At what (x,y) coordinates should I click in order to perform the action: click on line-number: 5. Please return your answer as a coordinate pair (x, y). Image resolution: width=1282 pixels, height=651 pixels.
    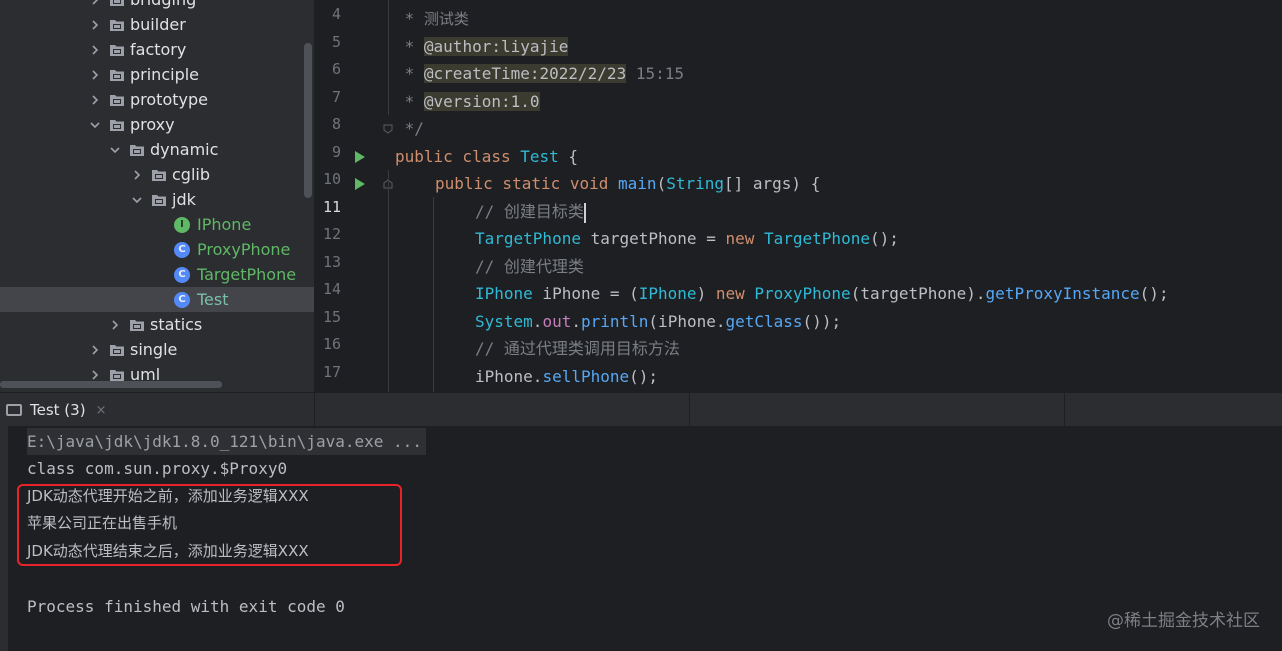
    Looking at the image, I should click on (336, 42).